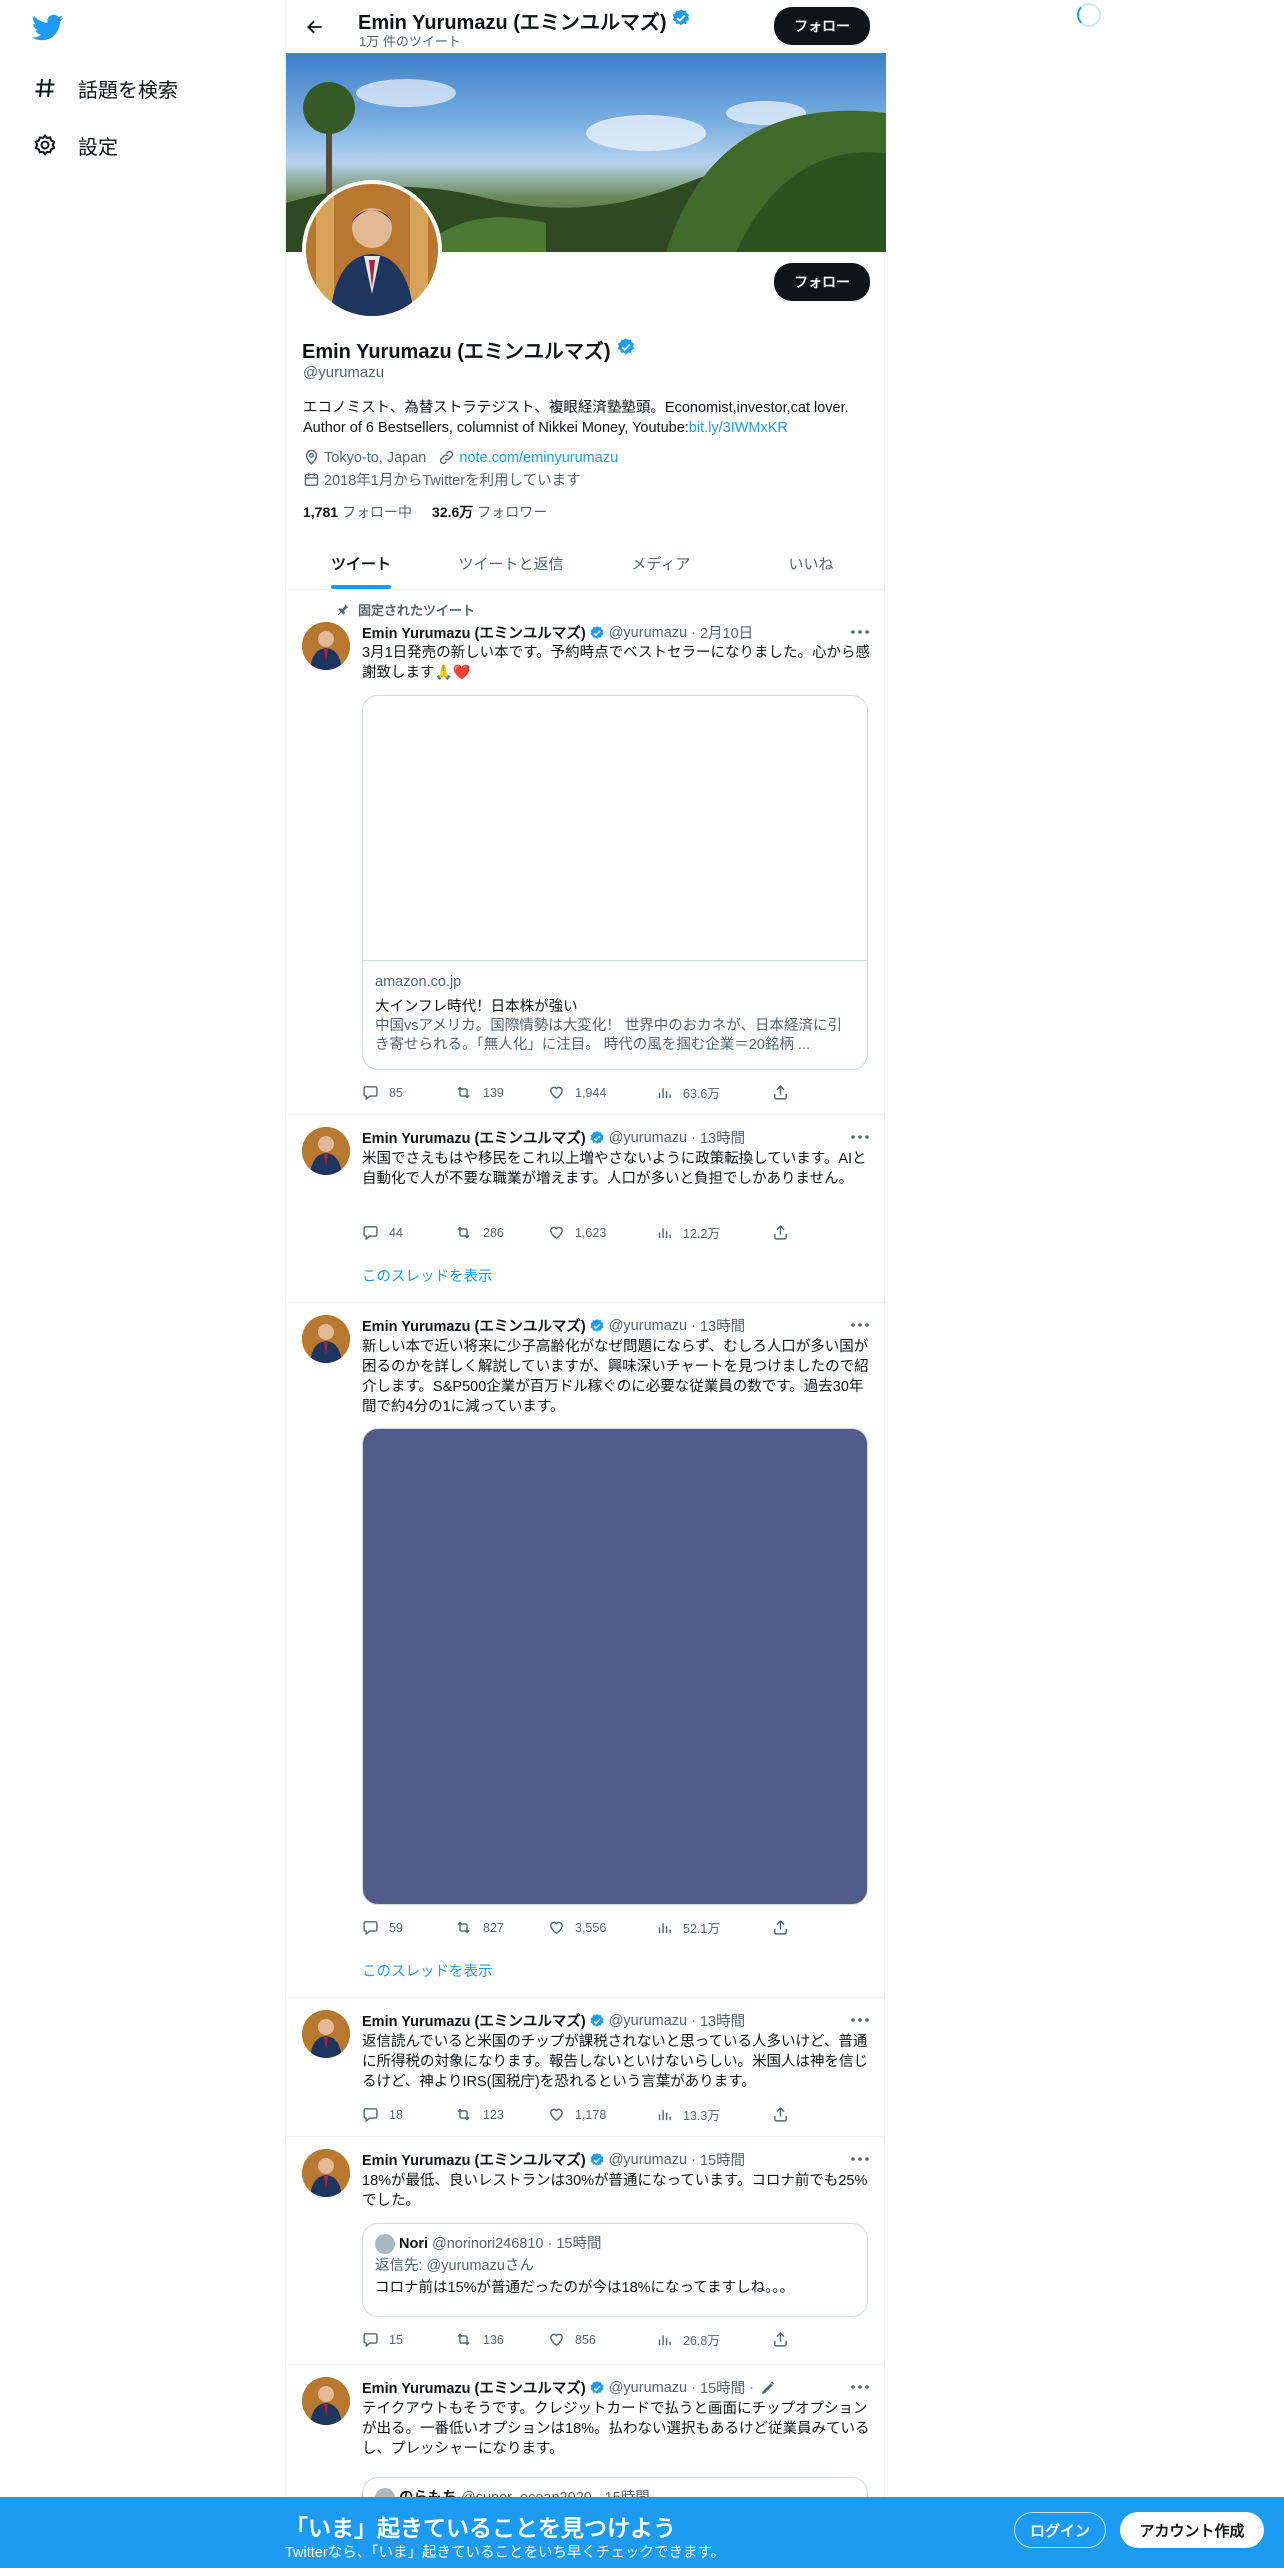 This screenshot has height=2568, width=1284. What do you see at coordinates (822, 282) in the screenshot?
I see `profile-follow-button: フォロー` at bounding box center [822, 282].